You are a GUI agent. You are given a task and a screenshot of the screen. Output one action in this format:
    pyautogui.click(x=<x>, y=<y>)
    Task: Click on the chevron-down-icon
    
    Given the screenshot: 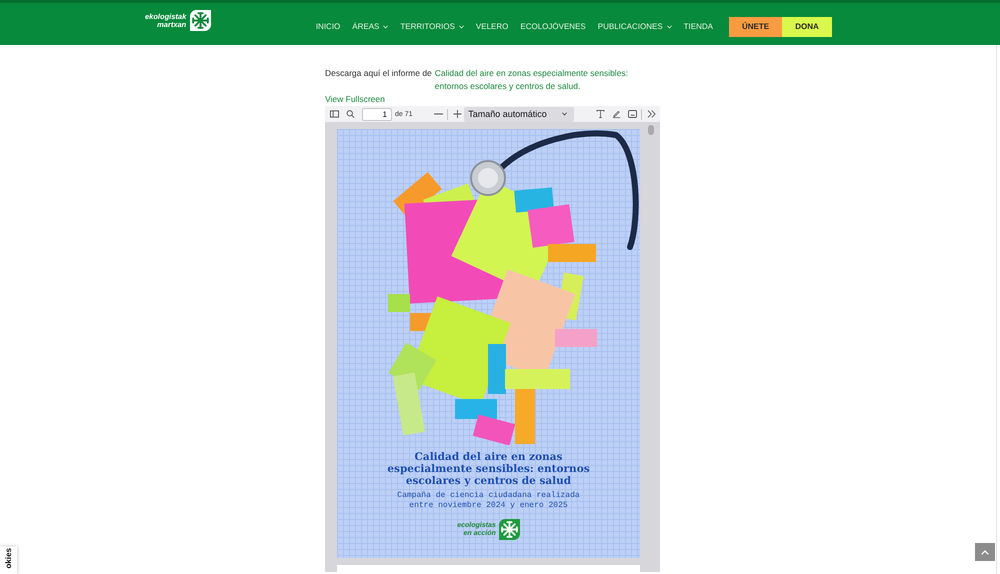 What is the action you would take?
    pyautogui.click(x=565, y=114)
    